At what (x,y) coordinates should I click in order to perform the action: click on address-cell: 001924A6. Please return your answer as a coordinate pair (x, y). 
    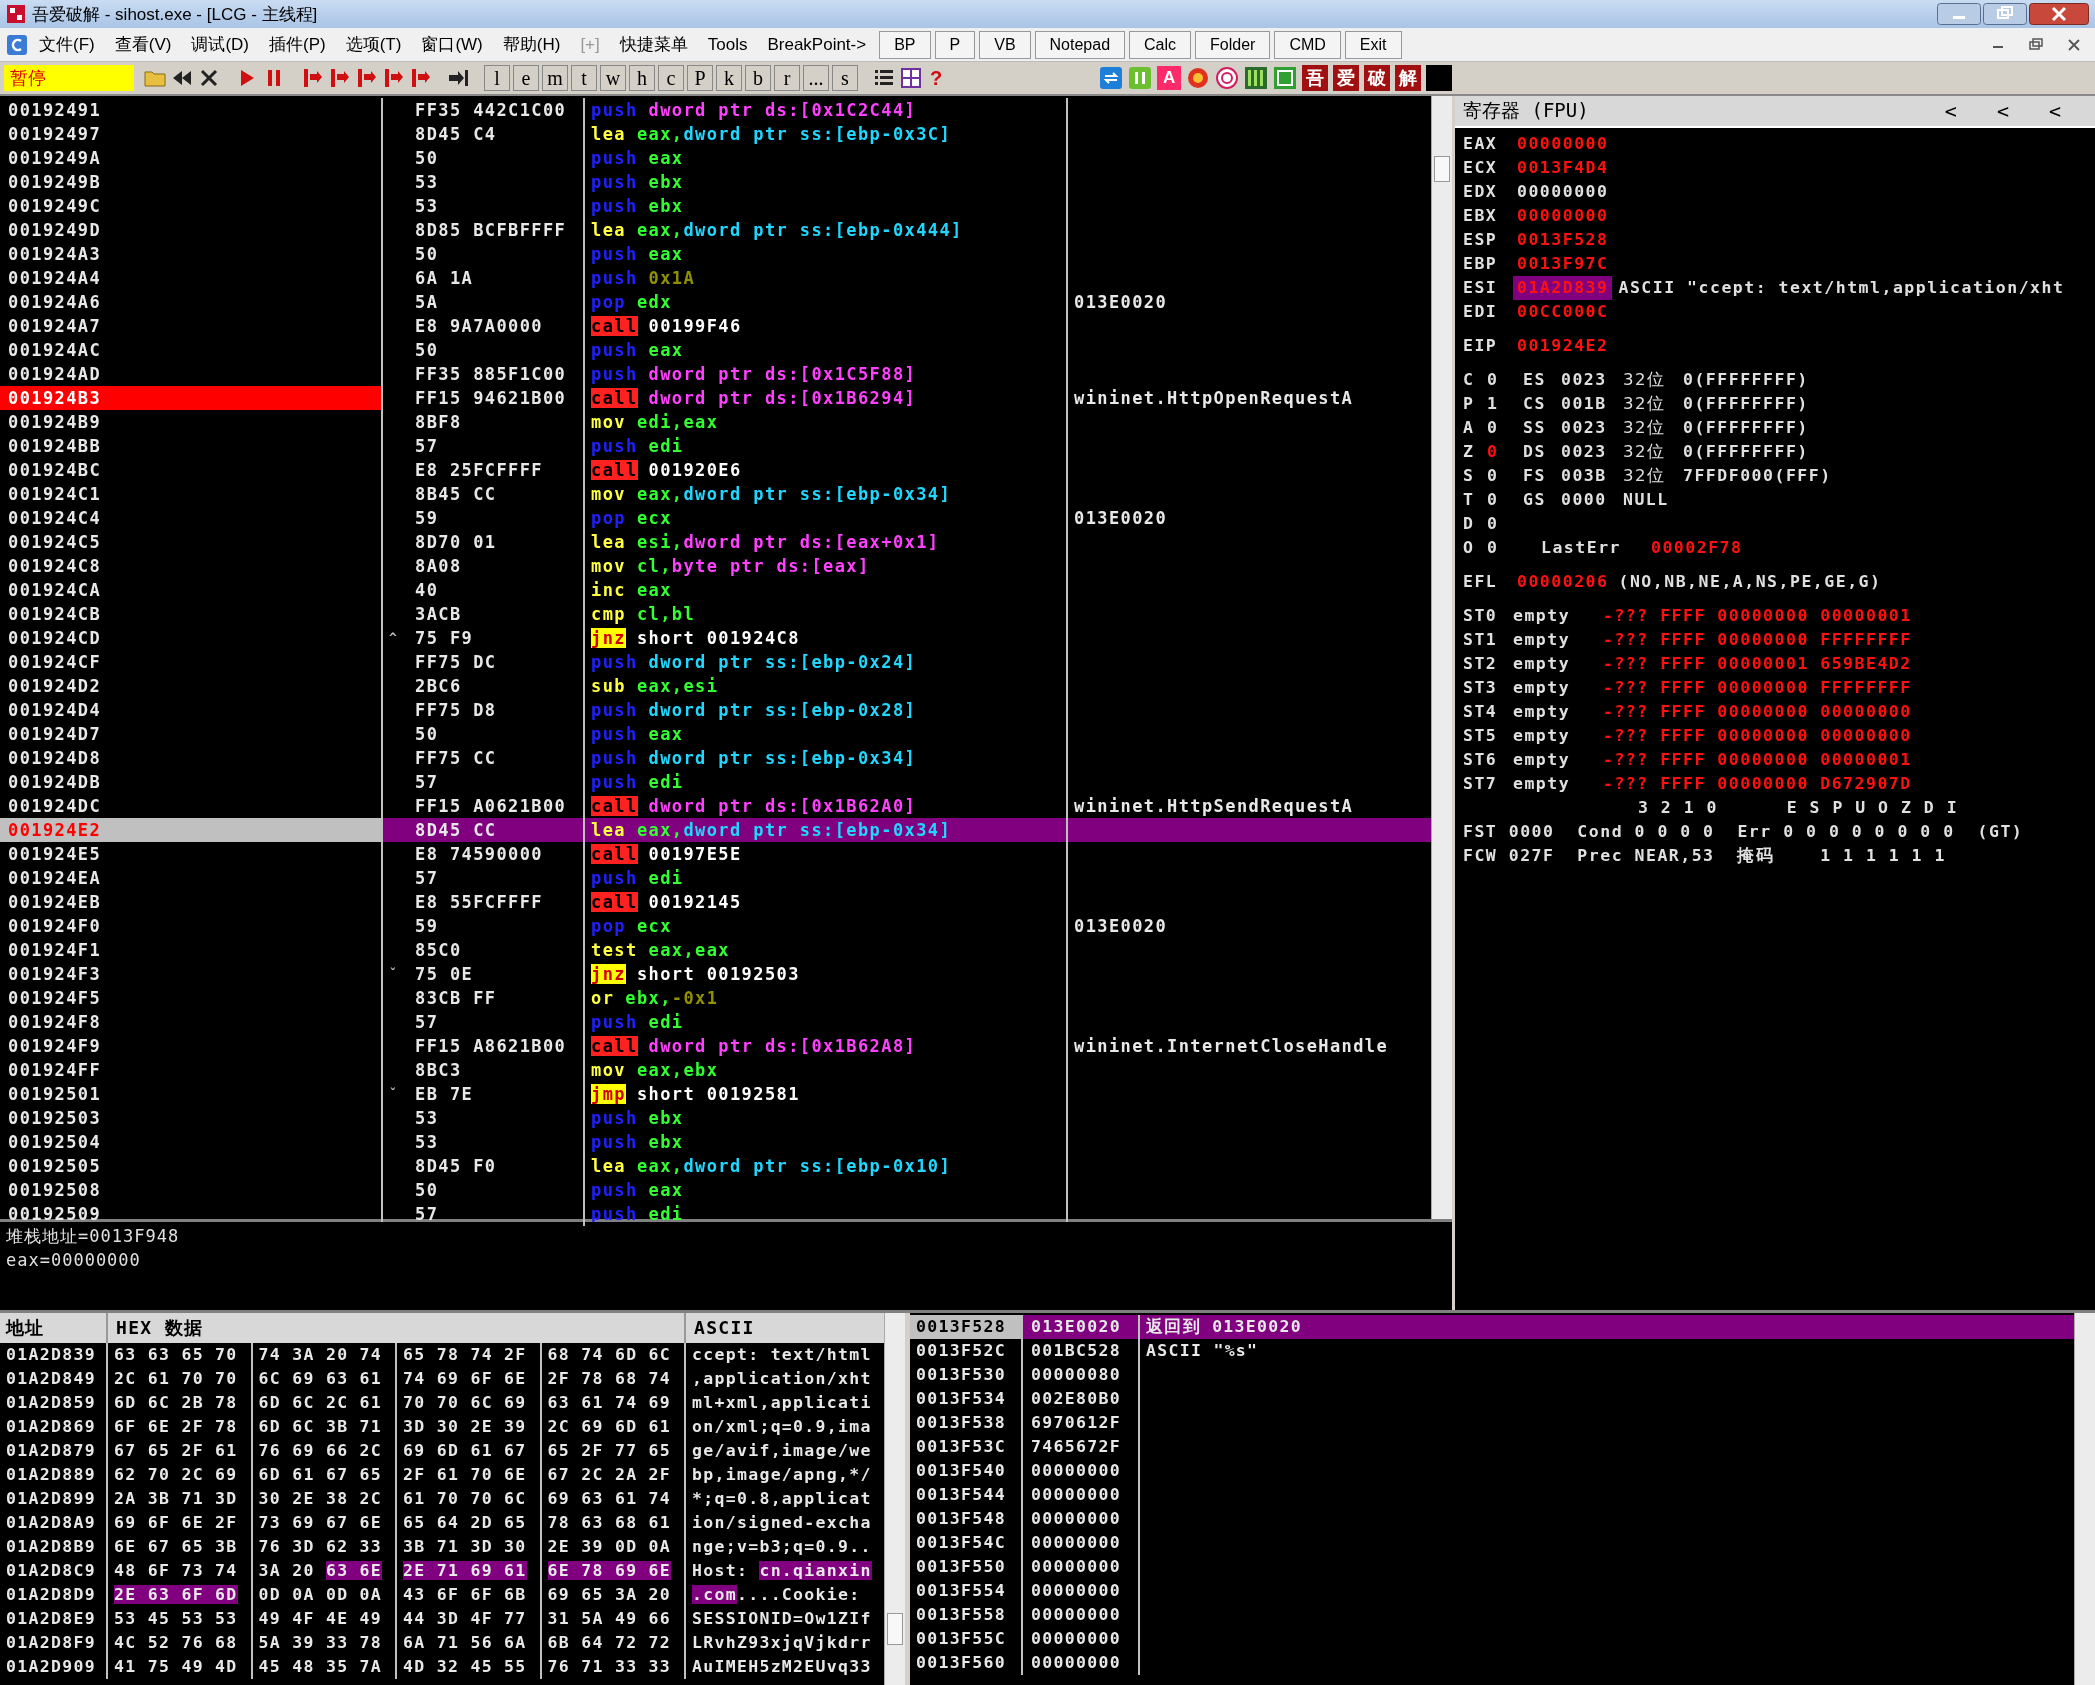
    Looking at the image, I should click on (191, 302).